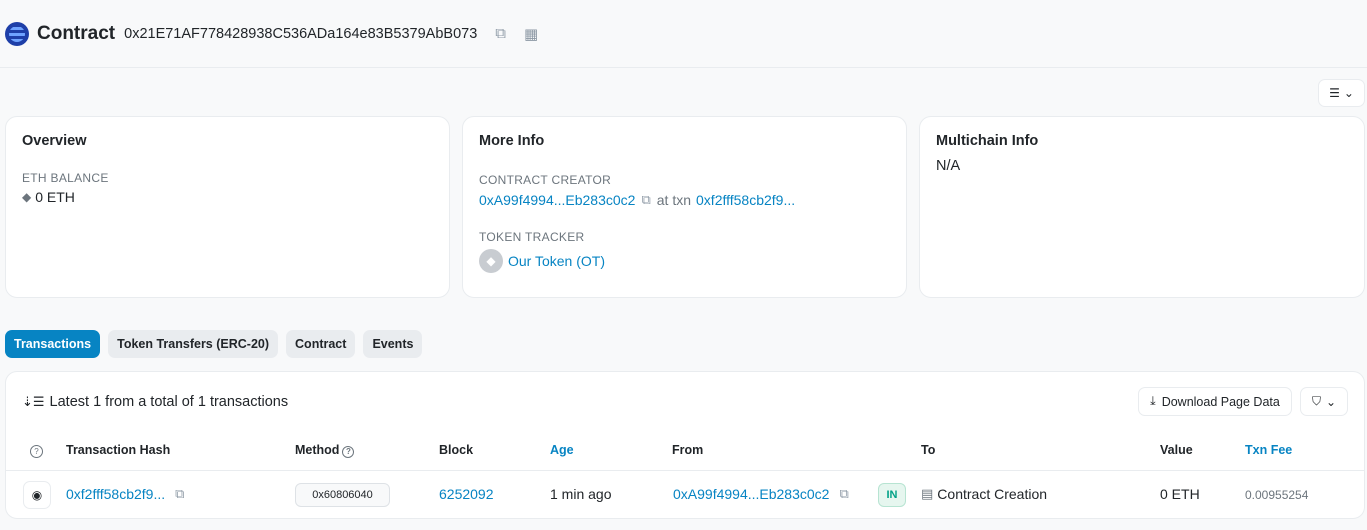 This screenshot has height=530, width=1367. Describe the element at coordinates (1220, 401) in the screenshot. I see `download-label: Download Page Data` at that location.